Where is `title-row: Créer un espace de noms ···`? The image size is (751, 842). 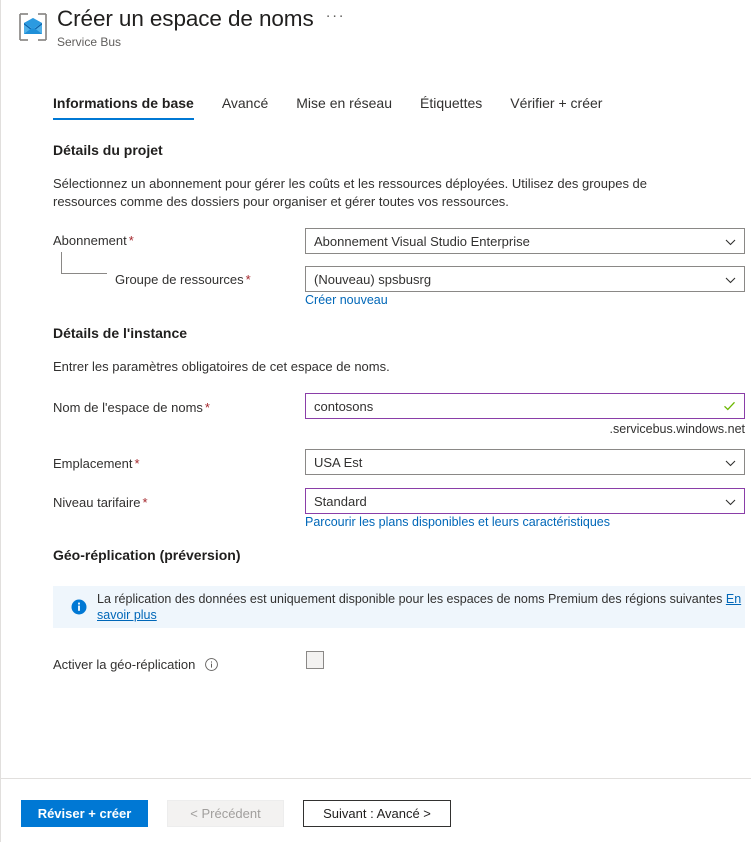 title-row: Créer un espace de noms ··· is located at coordinates (201, 19).